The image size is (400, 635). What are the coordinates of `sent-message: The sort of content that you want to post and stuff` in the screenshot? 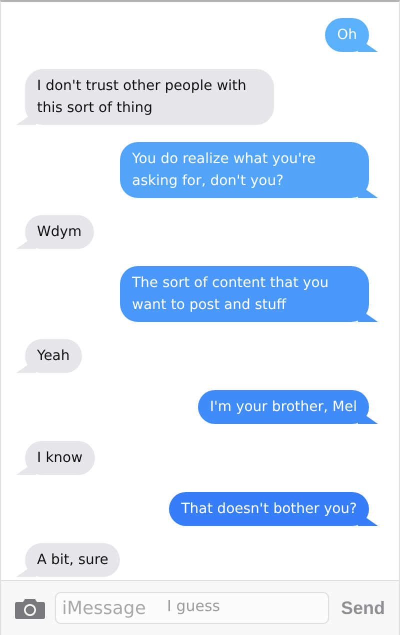 It's located at (249, 294).